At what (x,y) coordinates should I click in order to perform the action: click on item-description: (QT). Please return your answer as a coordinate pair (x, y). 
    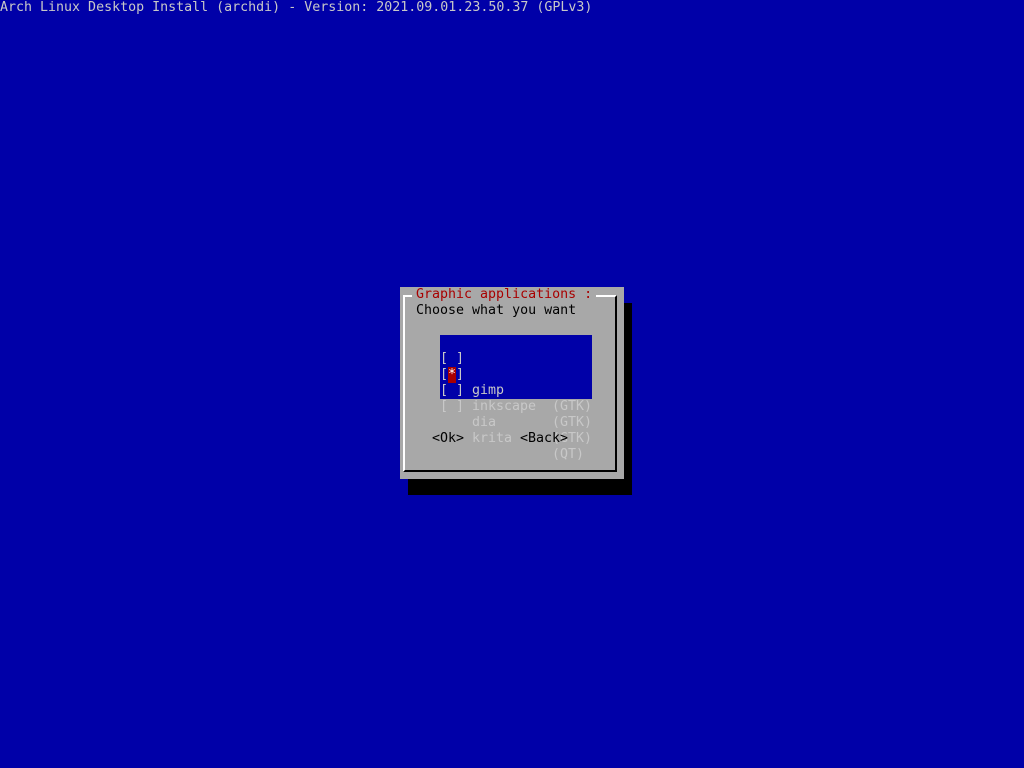
    Looking at the image, I should click on (568, 454).